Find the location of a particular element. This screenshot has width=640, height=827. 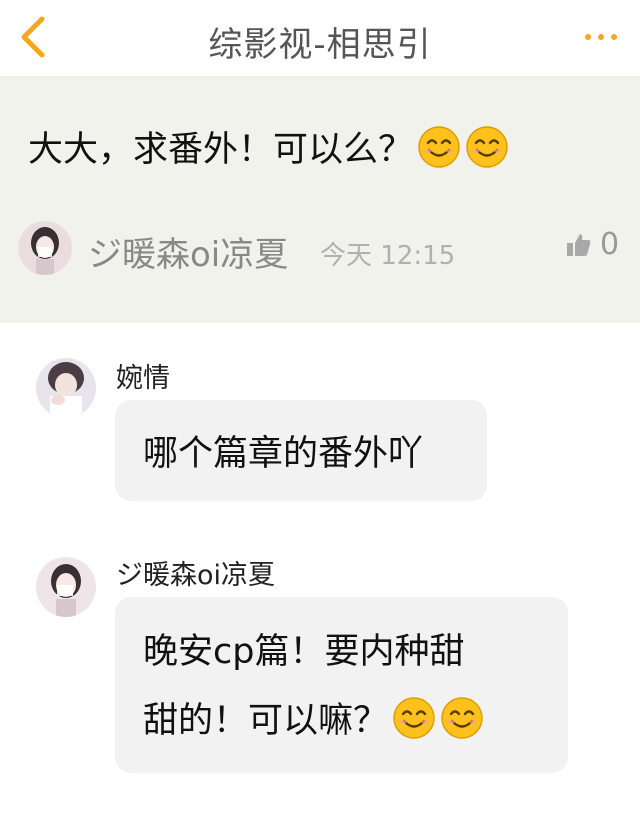

reply-username: ジ暖森oi凉夏 is located at coordinates (195, 572).